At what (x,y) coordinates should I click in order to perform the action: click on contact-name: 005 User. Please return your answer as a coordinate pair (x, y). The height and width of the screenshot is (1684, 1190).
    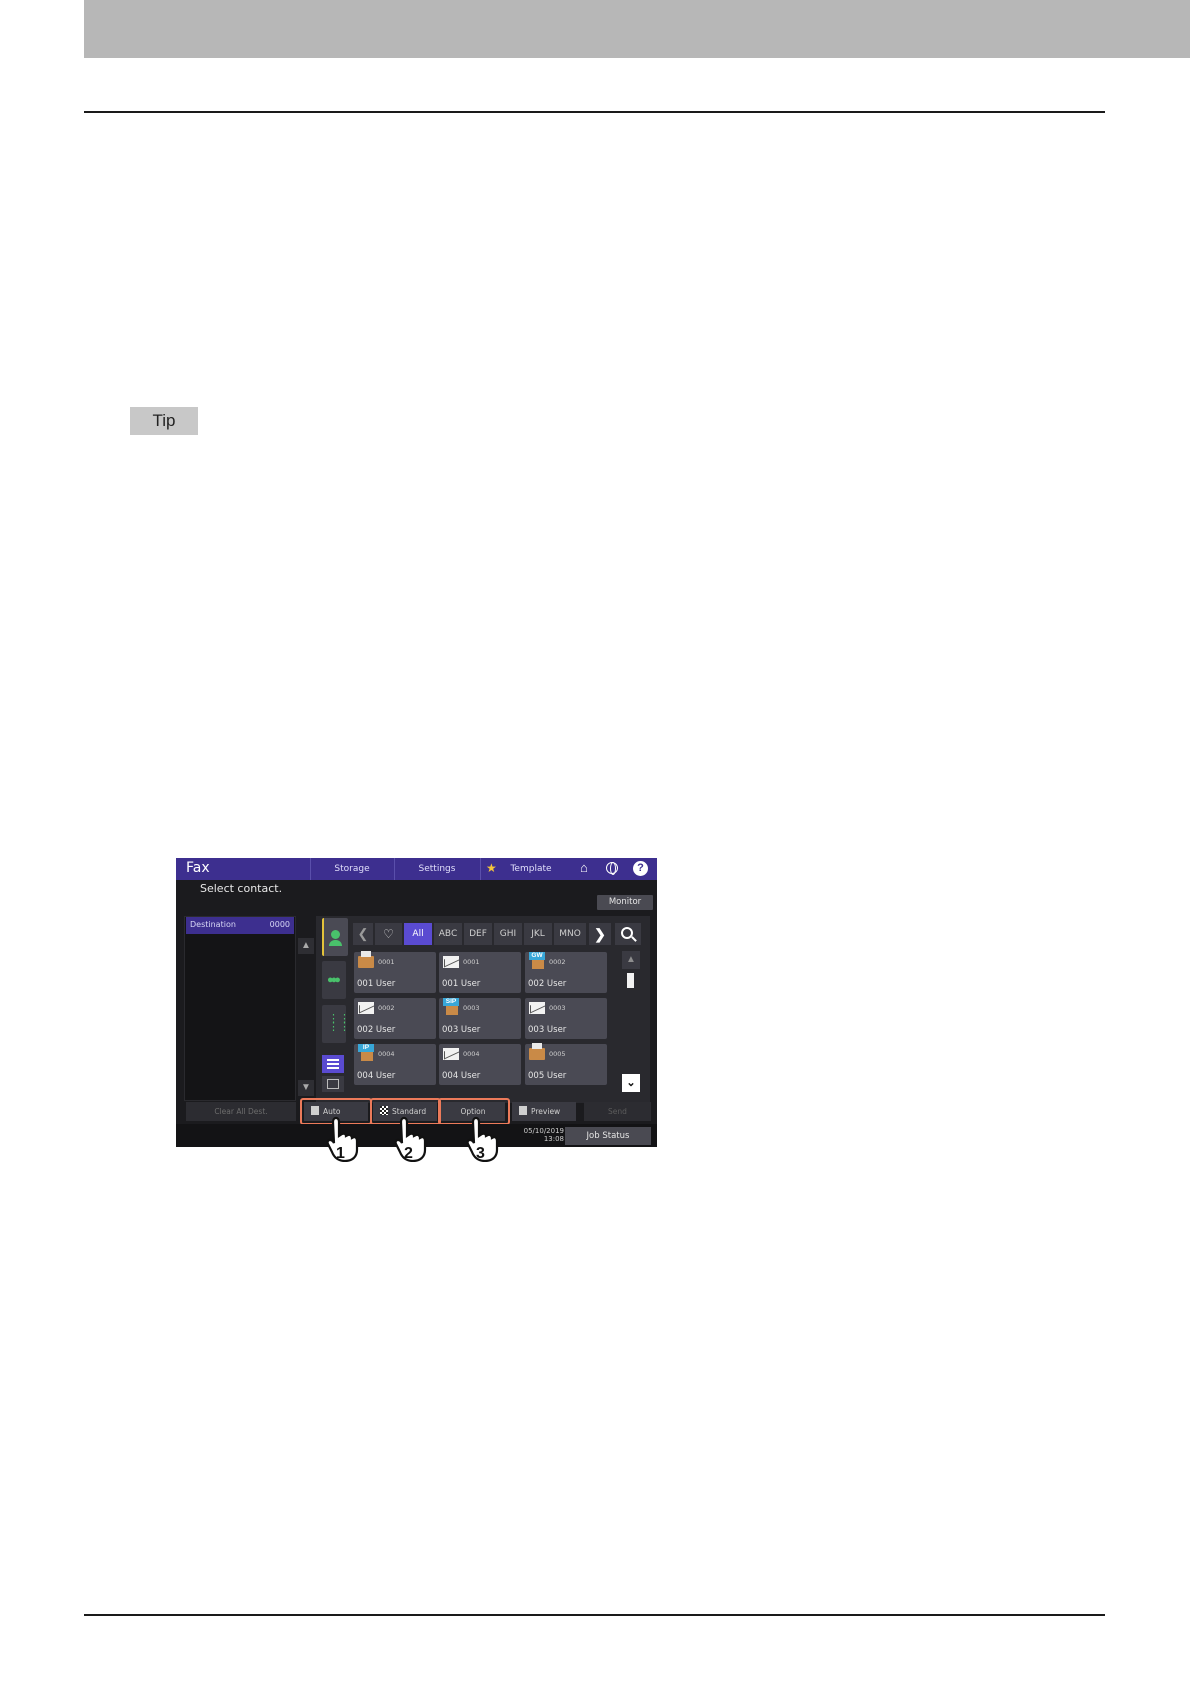
    Looking at the image, I should click on (547, 1076).